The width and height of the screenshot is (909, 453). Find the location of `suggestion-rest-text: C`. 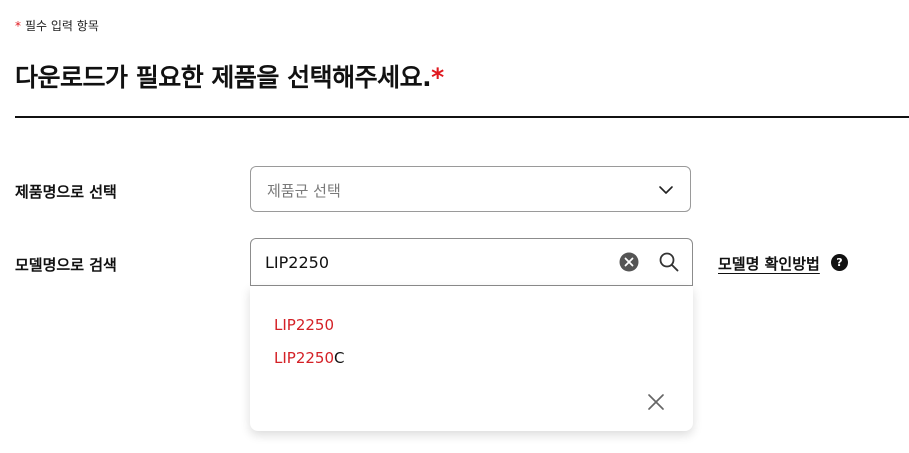

suggestion-rest-text: C is located at coordinates (339, 358).